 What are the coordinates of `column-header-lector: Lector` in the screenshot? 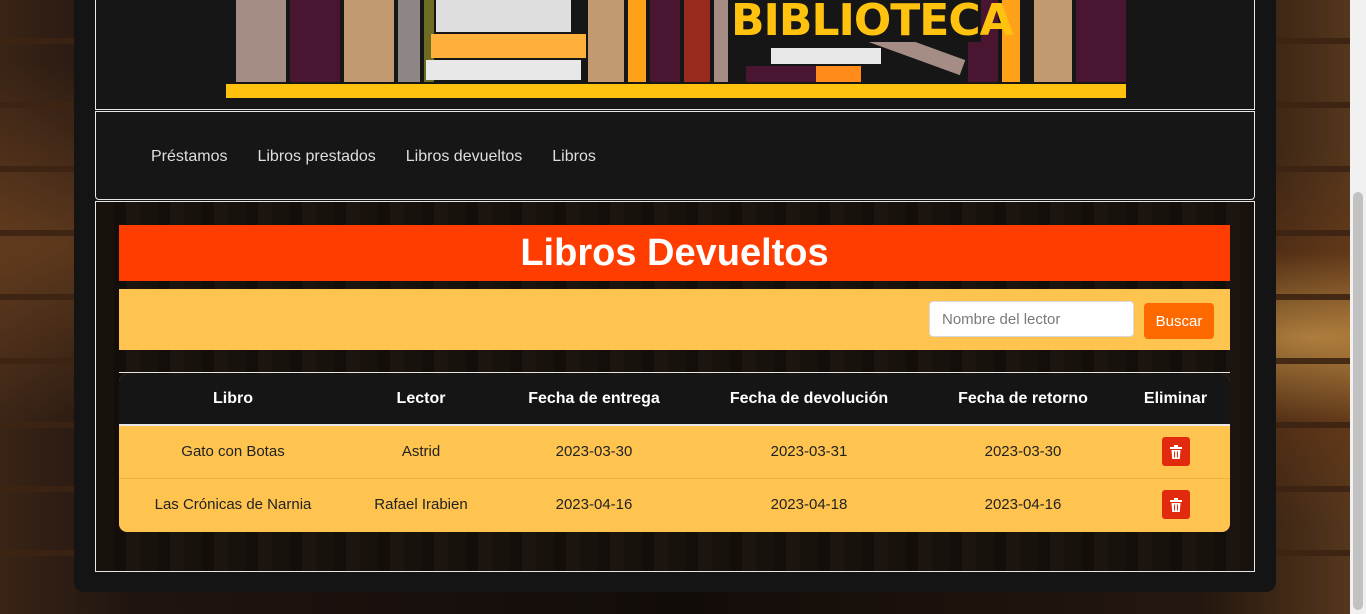 It's located at (421, 400).